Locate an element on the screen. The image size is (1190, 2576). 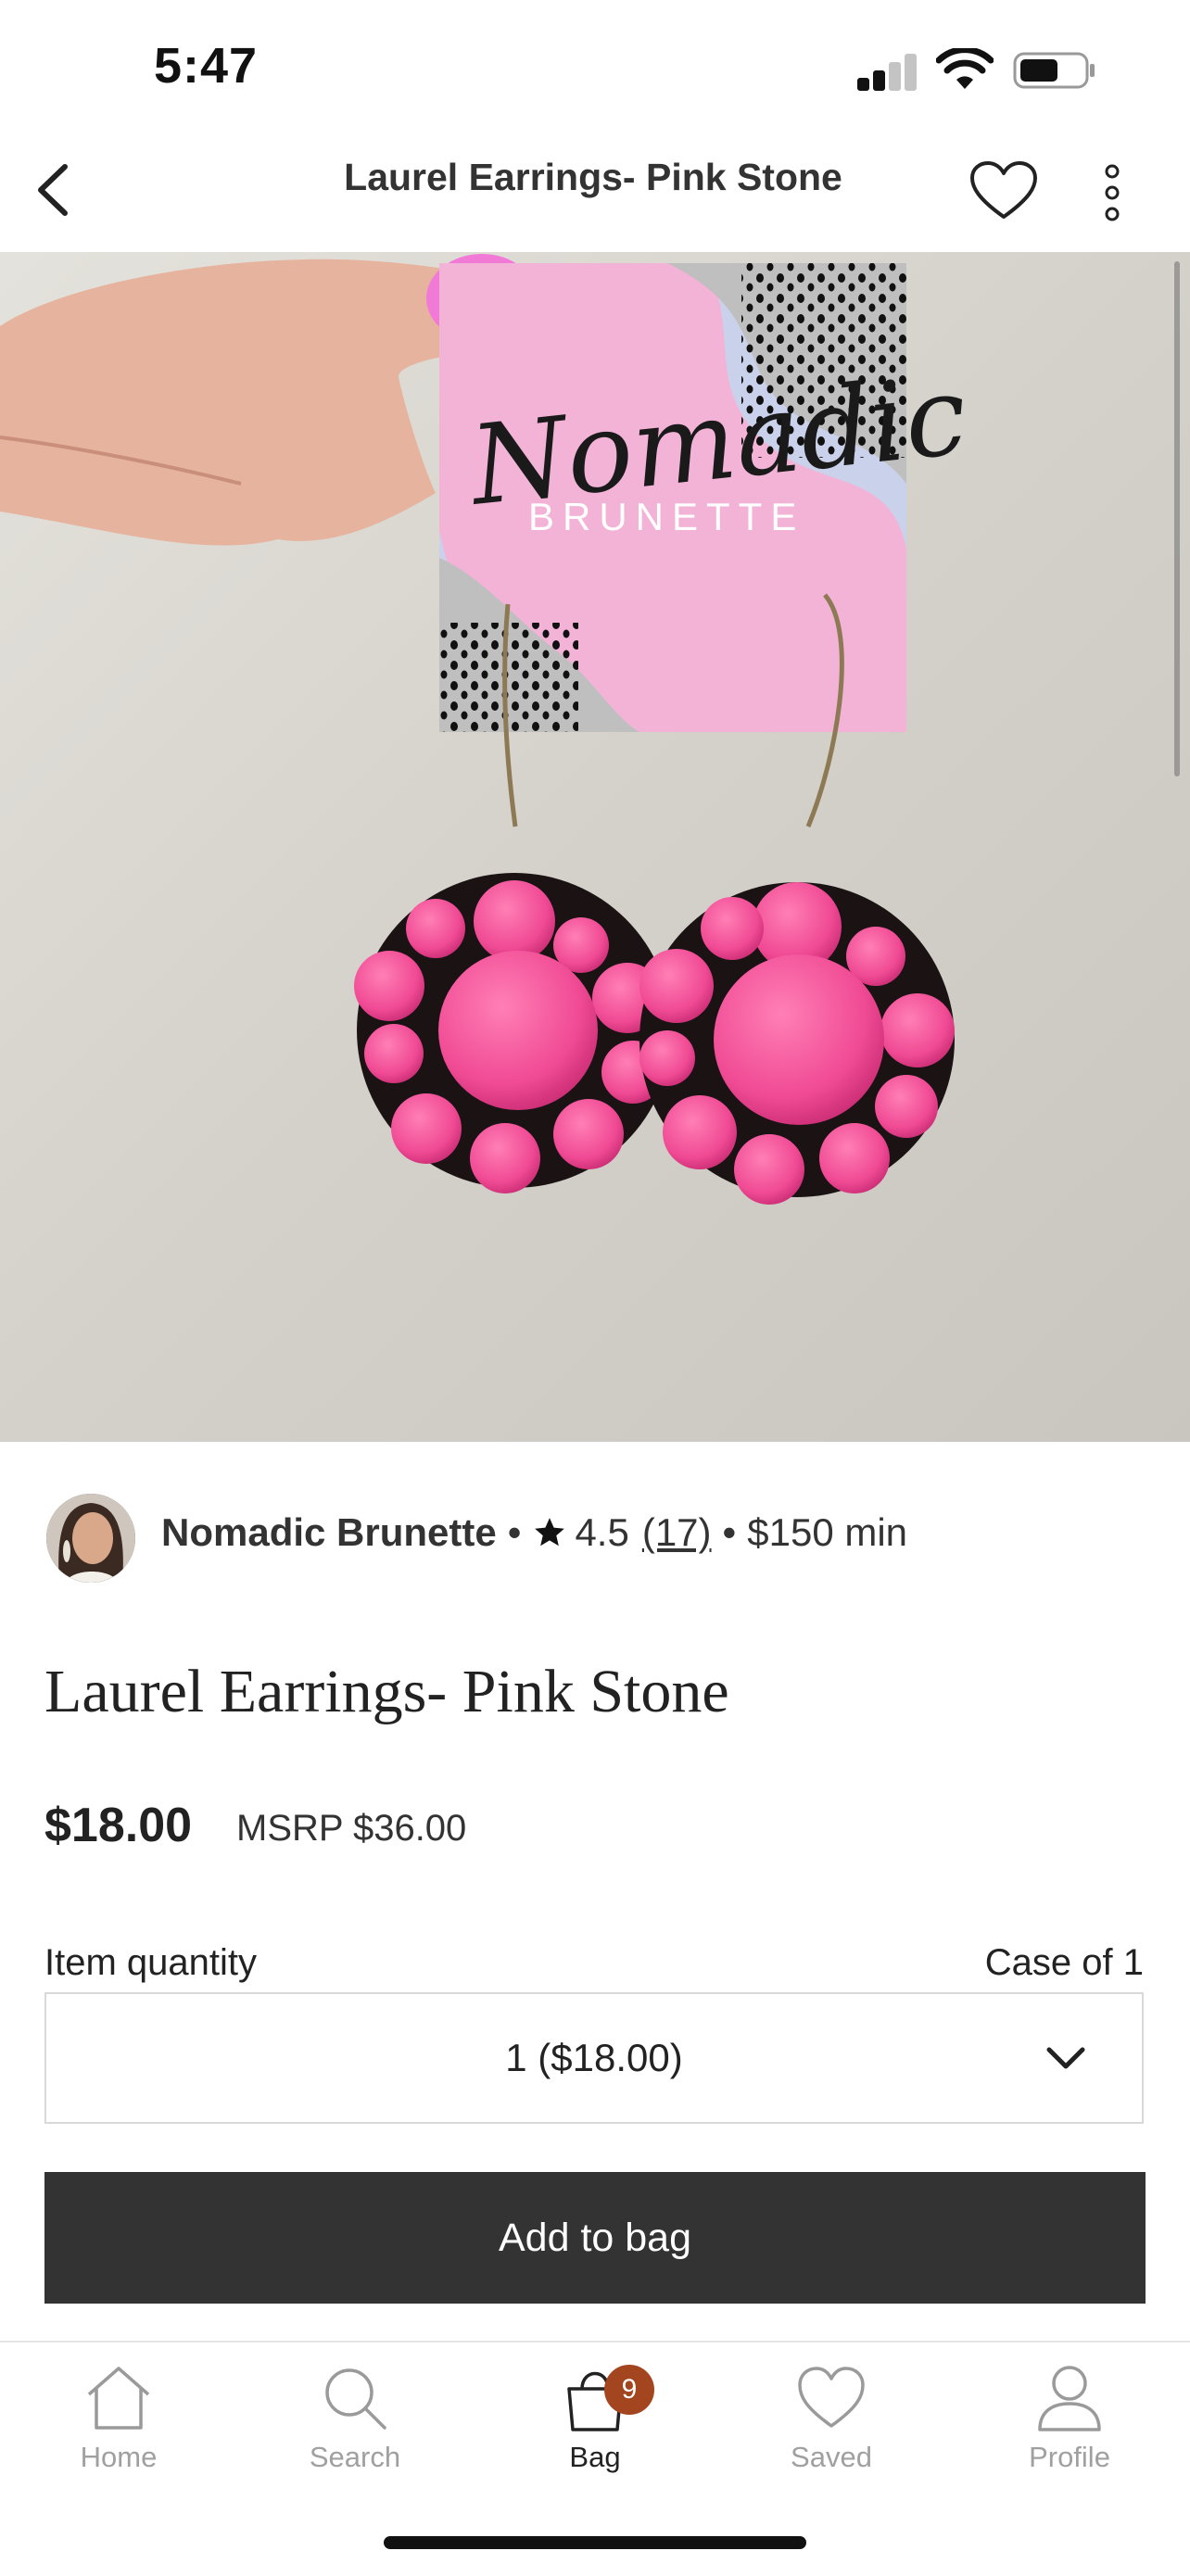
heart-icon is located at coordinates (831, 2398).